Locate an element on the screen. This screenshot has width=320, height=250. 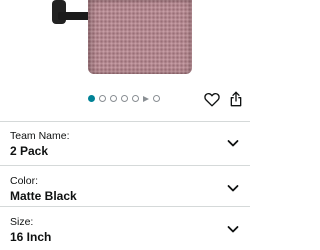
towel-image is located at coordinates (140, 37).